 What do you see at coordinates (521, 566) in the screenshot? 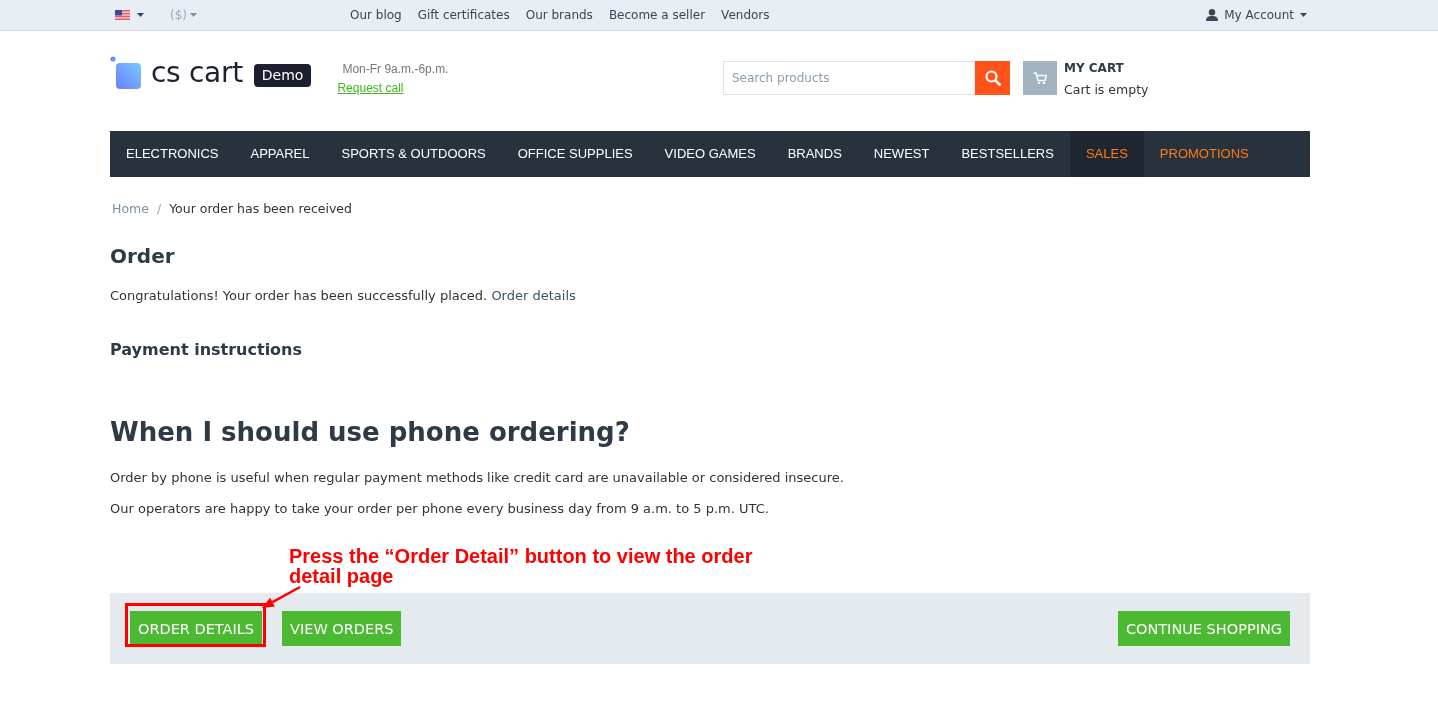
I see `annotation-text: Press the “Order Detail” button to view the order detail page` at bounding box center [521, 566].